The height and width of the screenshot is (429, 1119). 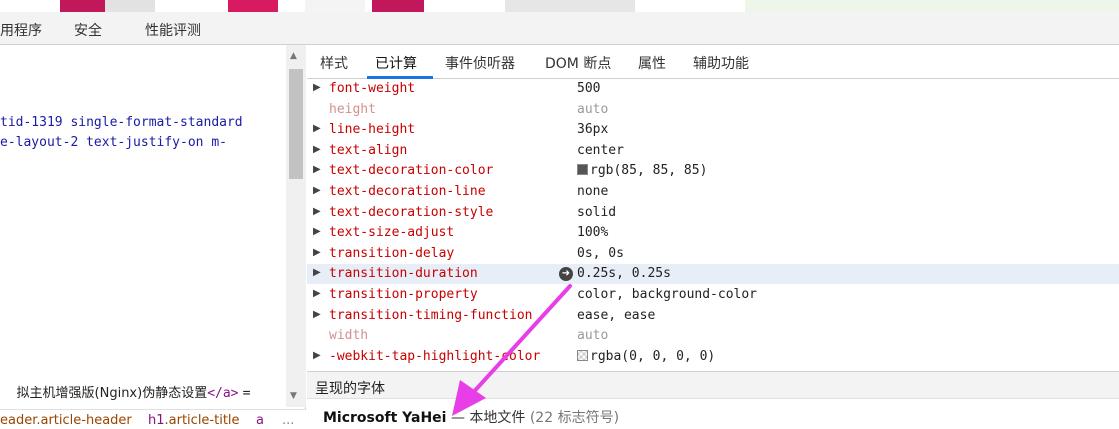 I want to click on property-value: rgb(85, 85, 85), so click(x=642, y=170).